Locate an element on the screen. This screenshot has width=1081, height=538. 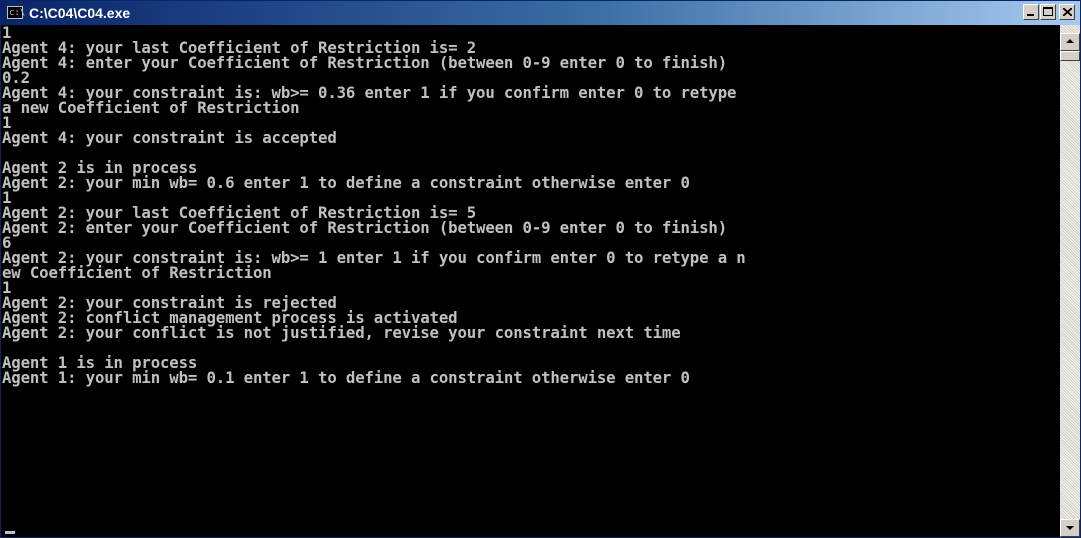
up-arrow-icon is located at coordinates (1070, 41).